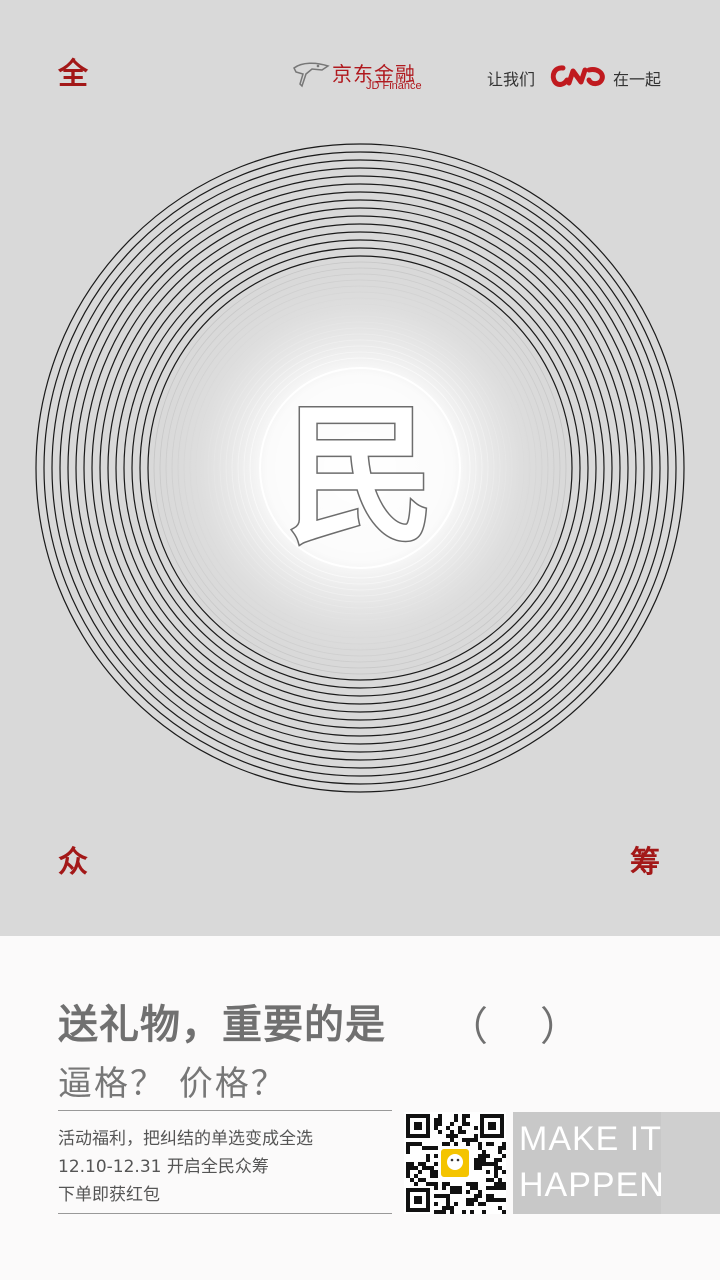  I want to click on cn-logo-icon, so click(577, 76).